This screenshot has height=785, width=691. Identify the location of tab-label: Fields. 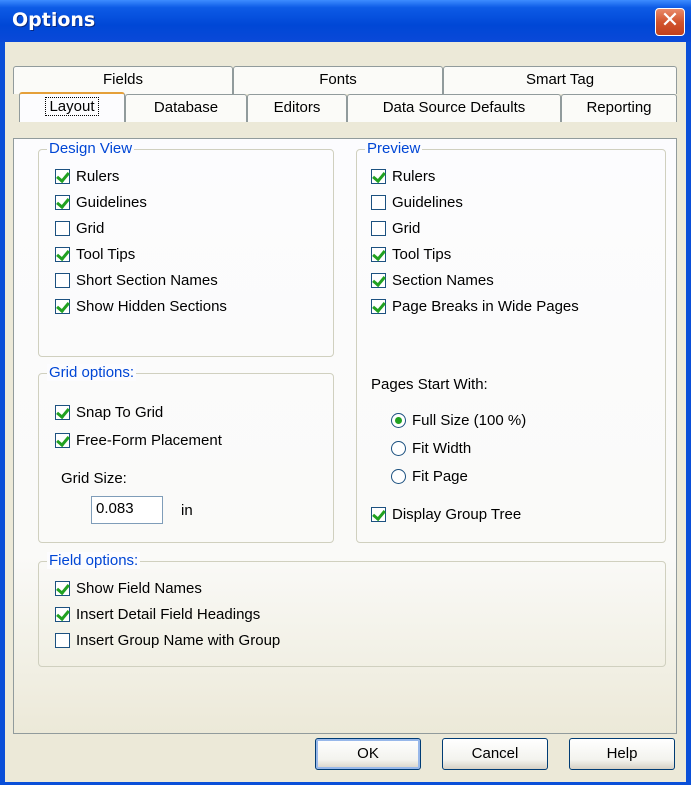
(122, 79).